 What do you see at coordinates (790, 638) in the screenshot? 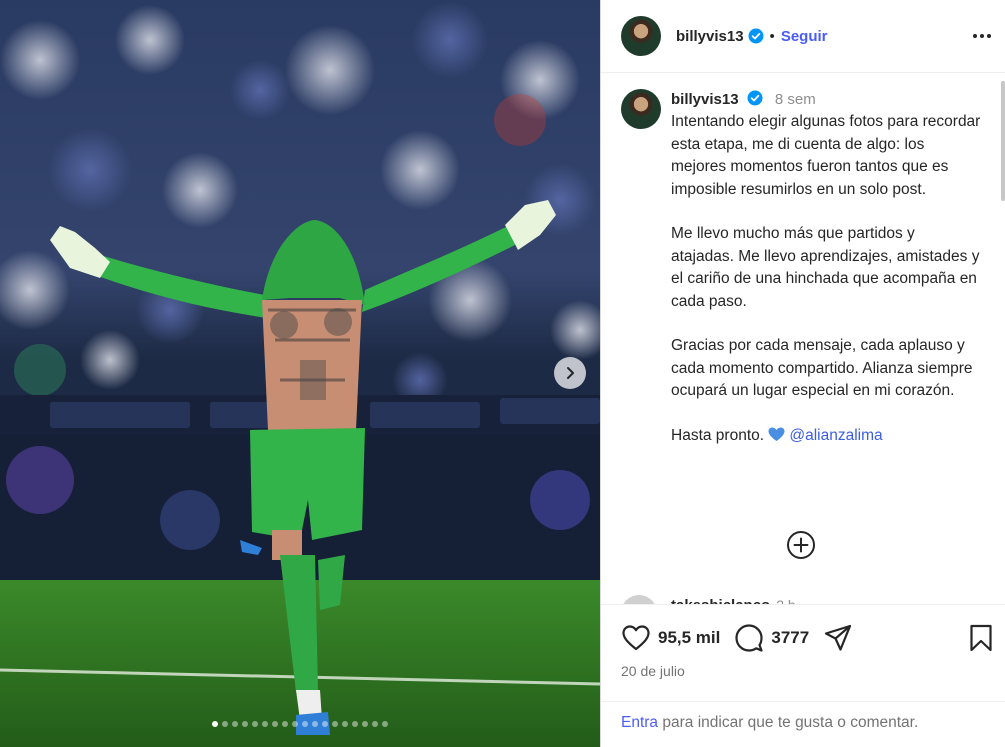
I see `comments-count: 3777` at bounding box center [790, 638].